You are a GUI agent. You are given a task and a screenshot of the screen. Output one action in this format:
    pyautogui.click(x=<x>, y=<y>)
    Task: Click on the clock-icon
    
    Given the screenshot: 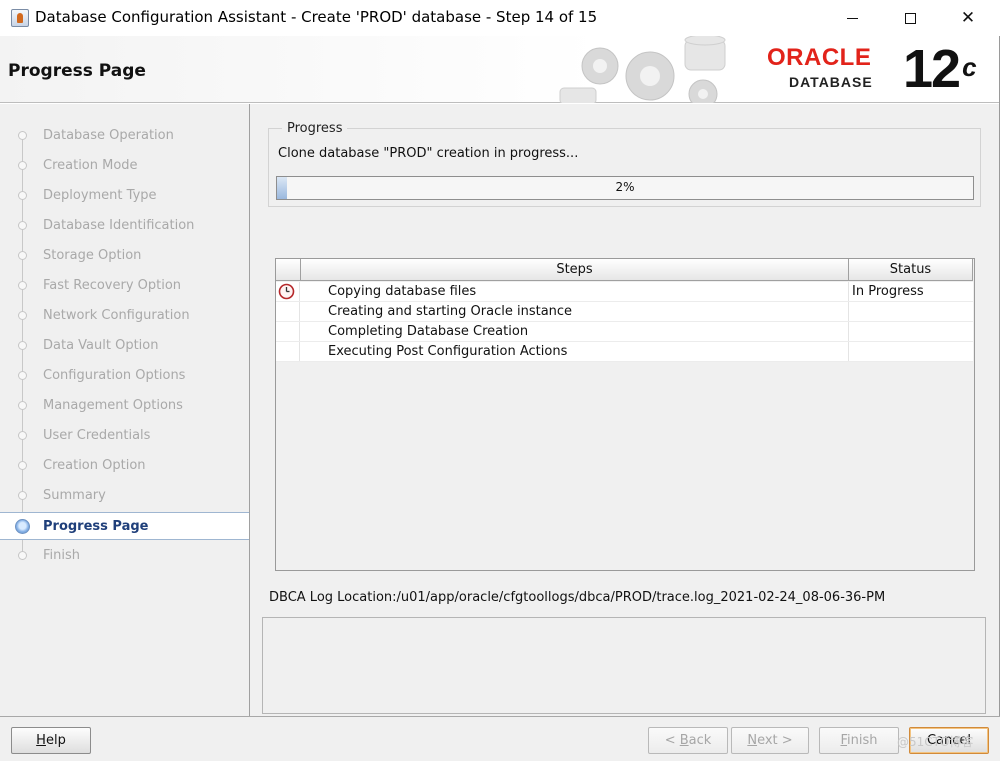 What is the action you would take?
    pyautogui.click(x=286, y=291)
    